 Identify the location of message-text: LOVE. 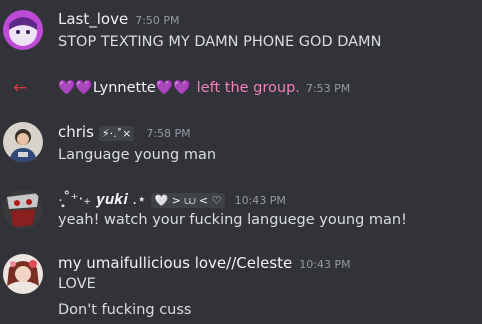
(77, 284).